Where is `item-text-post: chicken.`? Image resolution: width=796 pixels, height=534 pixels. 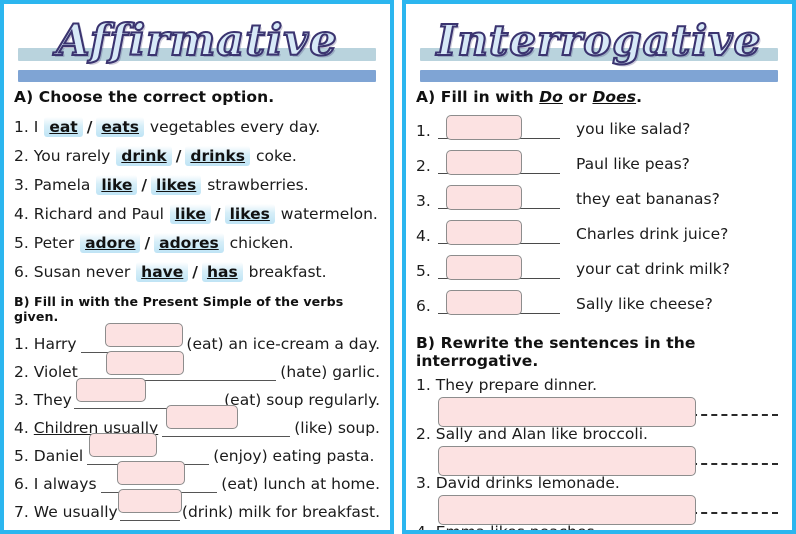
item-text-post: chicken. is located at coordinates (261, 242).